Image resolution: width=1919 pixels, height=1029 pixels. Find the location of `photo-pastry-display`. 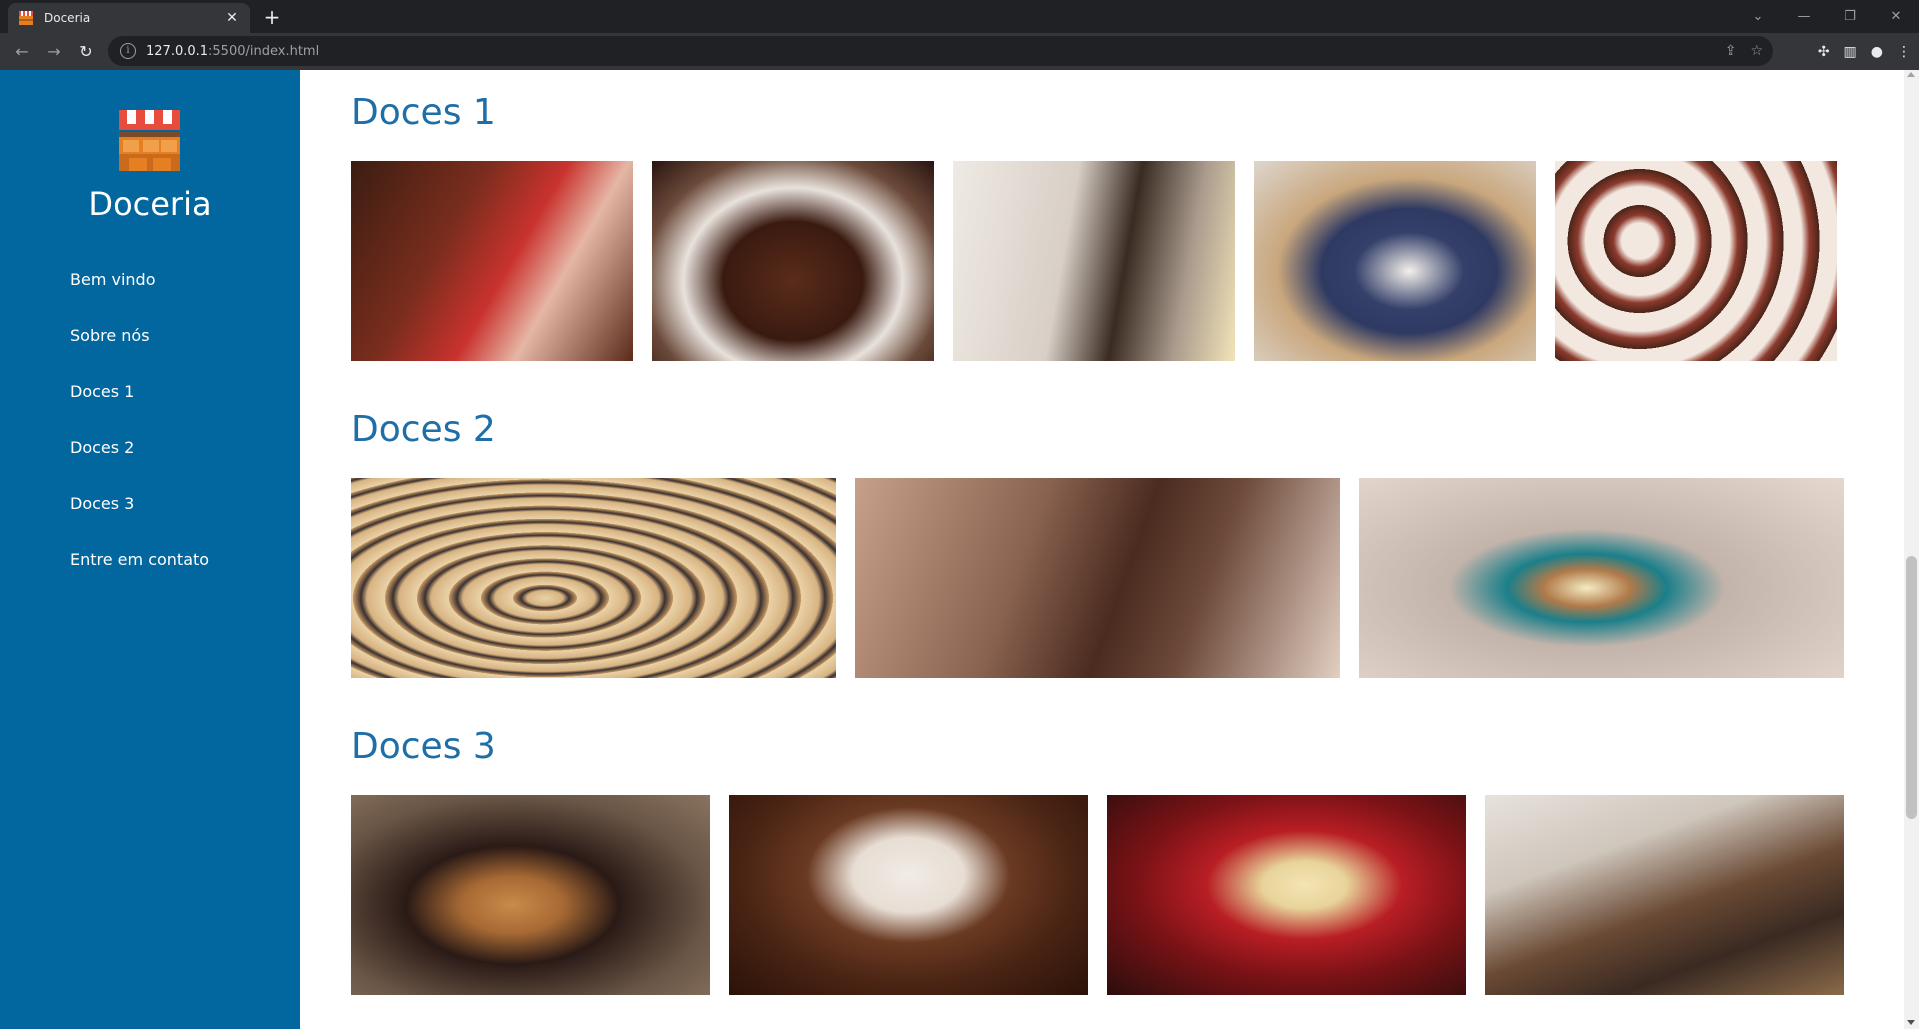

photo-pastry-display is located at coordinates (1664, 895).